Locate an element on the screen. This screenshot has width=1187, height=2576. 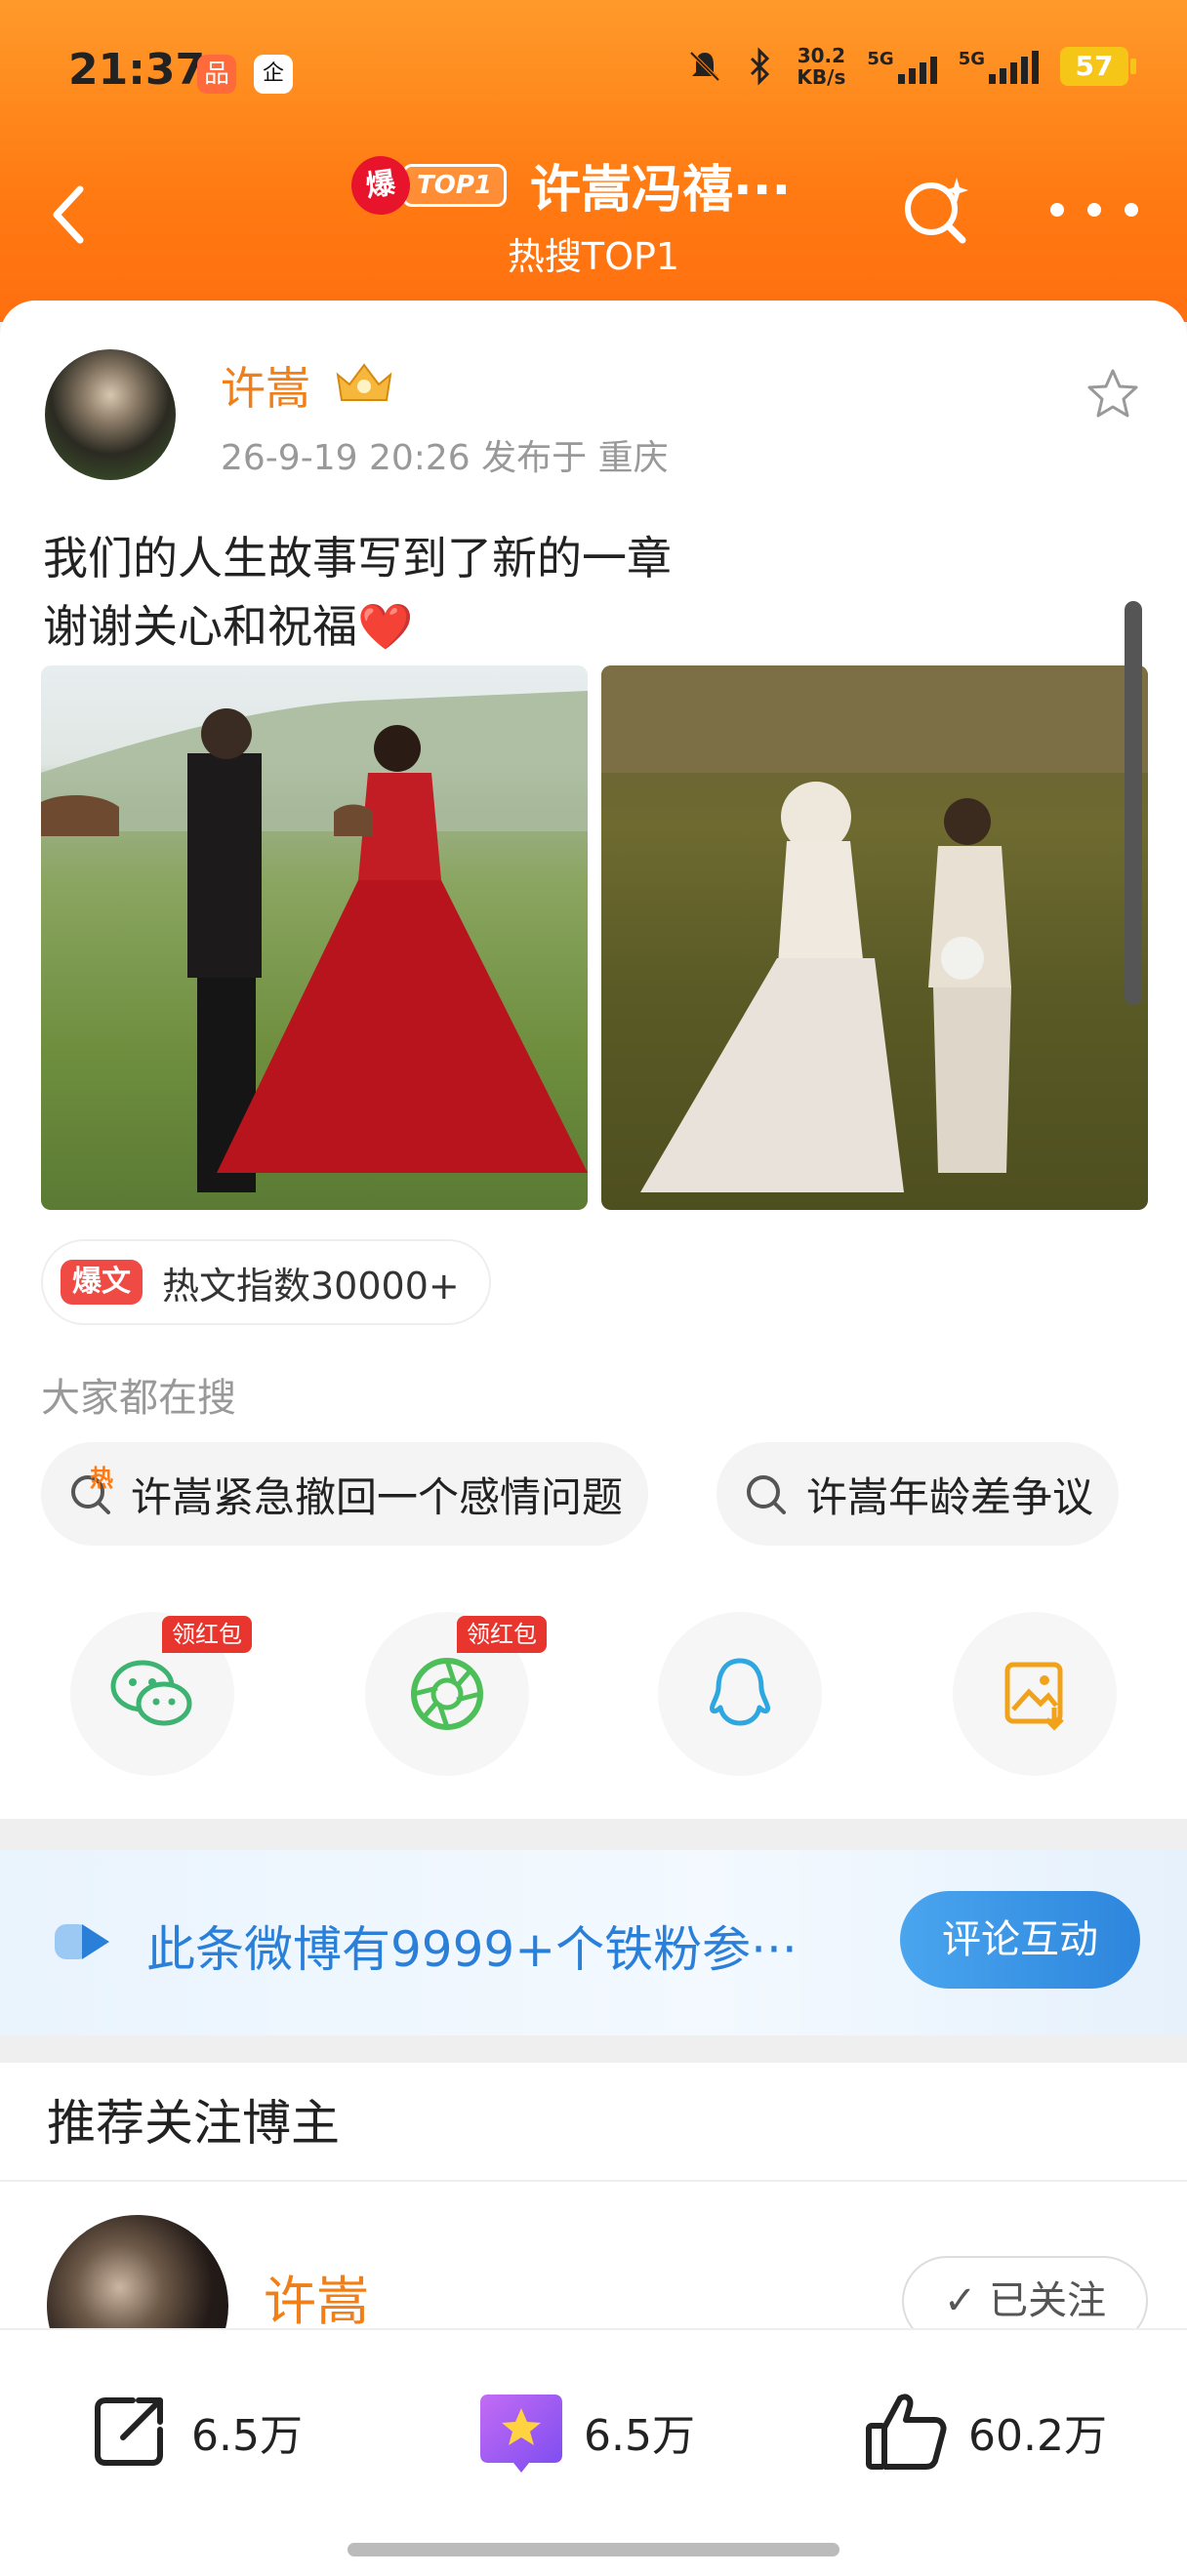
wechat-icon is located at coordinates (151, 1693).